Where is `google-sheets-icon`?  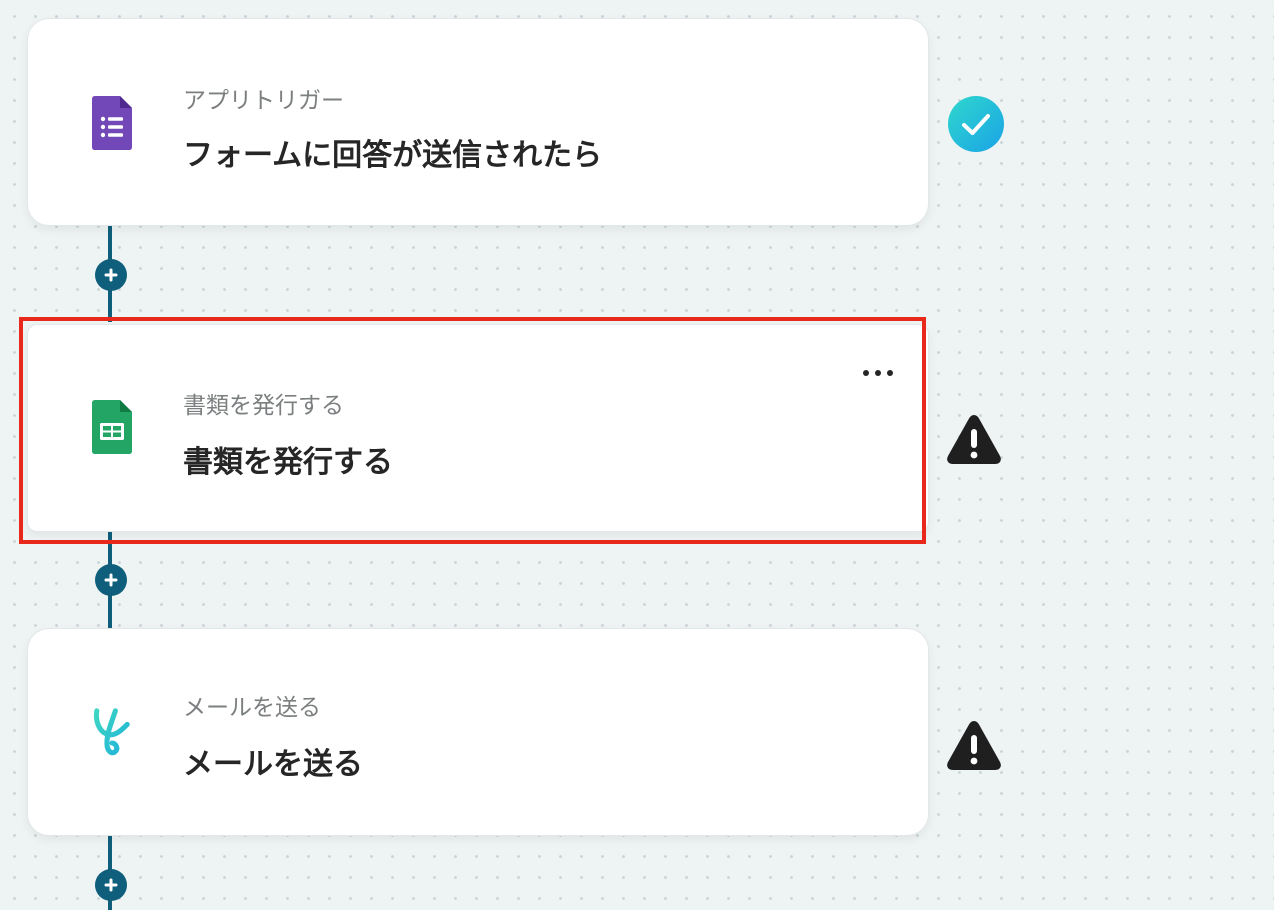 google-sheets-icon is located at coordinates (112, 427).